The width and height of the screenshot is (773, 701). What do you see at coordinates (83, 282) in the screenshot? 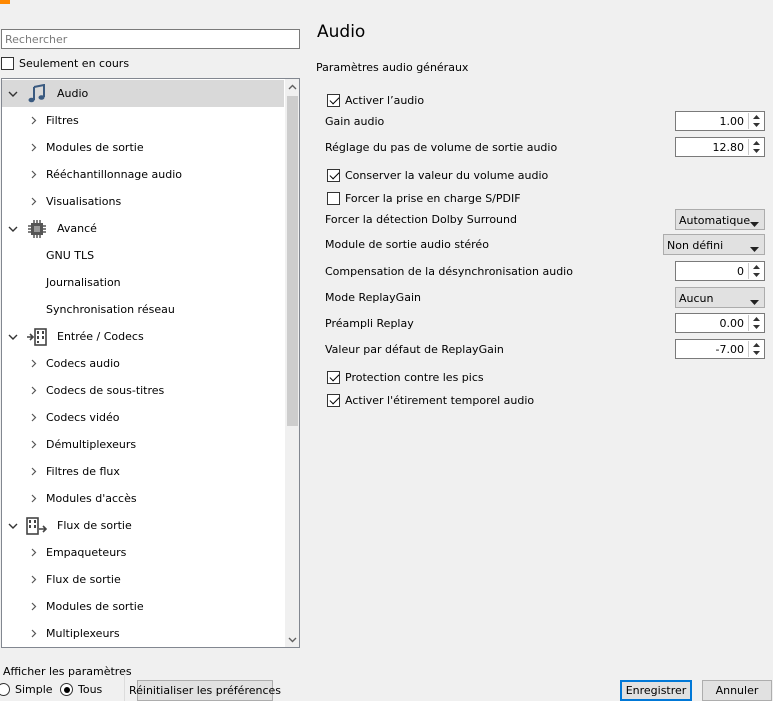
I see `tree-item-label: Journalisation` at bounding box center [83, 282].